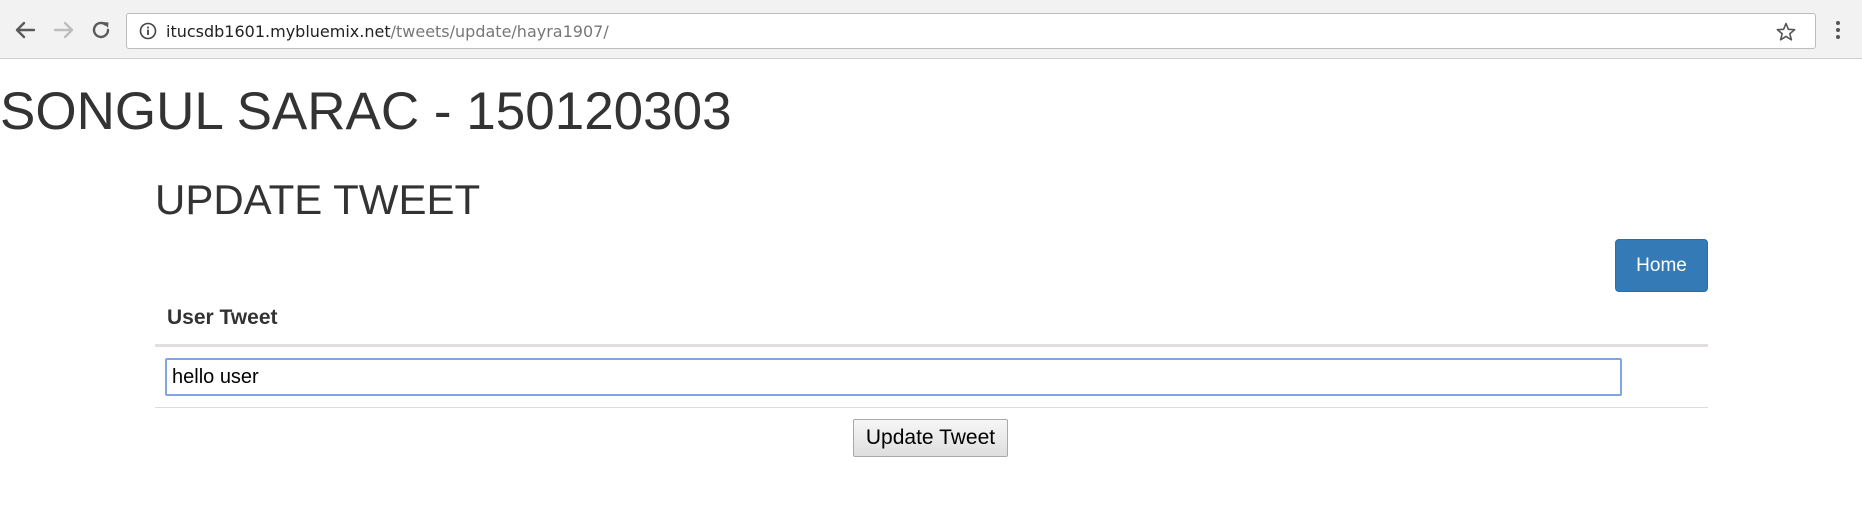  What do you see at coordinates (222, 317) in the screenshot?
I see `column-header-user-tweet: User Tweet` at bounding box center [222, 317].